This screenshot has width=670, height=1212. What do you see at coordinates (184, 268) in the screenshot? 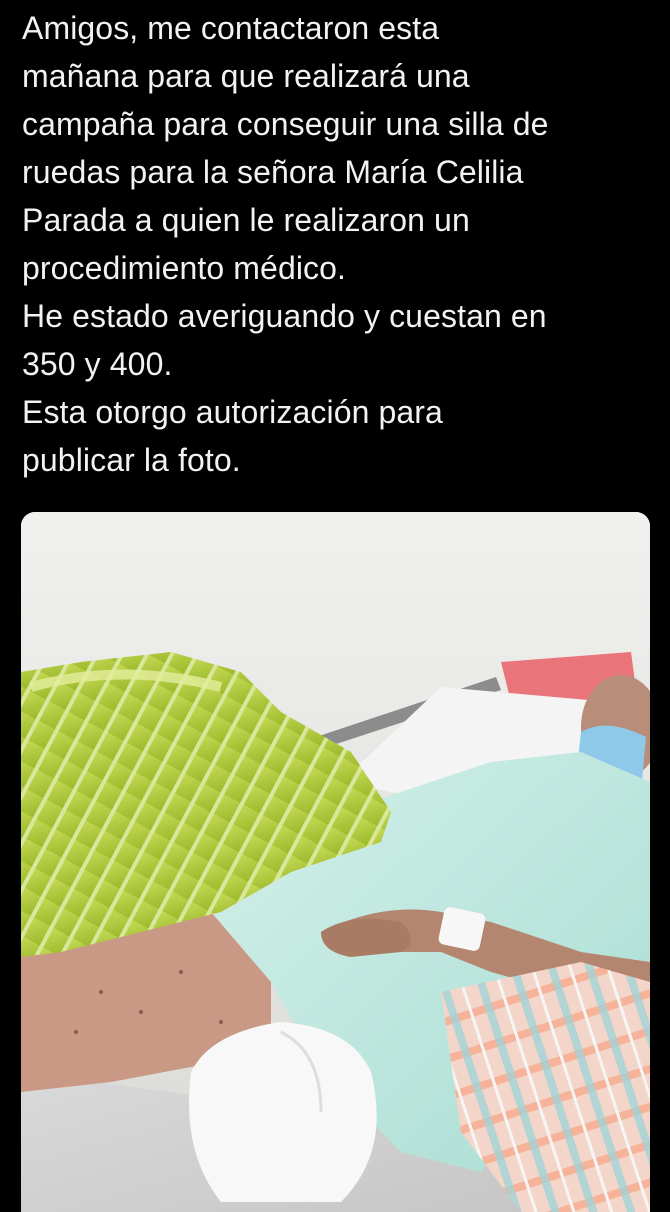
I see `post-text-line: procedimiento médico.` at bounding box center [184, 268].